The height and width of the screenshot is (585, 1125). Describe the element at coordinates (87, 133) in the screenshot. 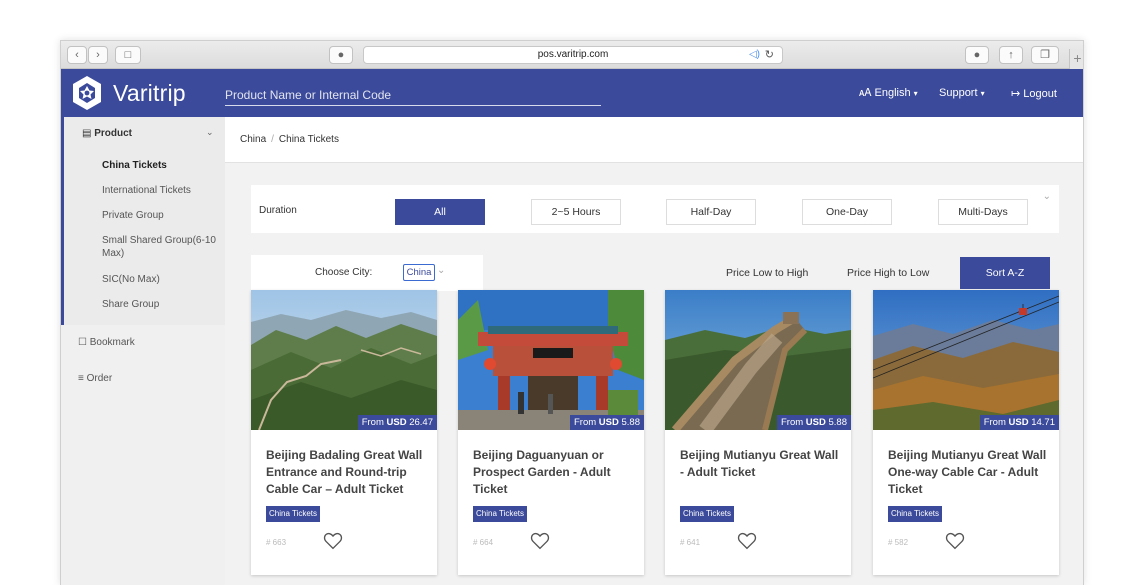

I see `table-icon: ▤` at that location.